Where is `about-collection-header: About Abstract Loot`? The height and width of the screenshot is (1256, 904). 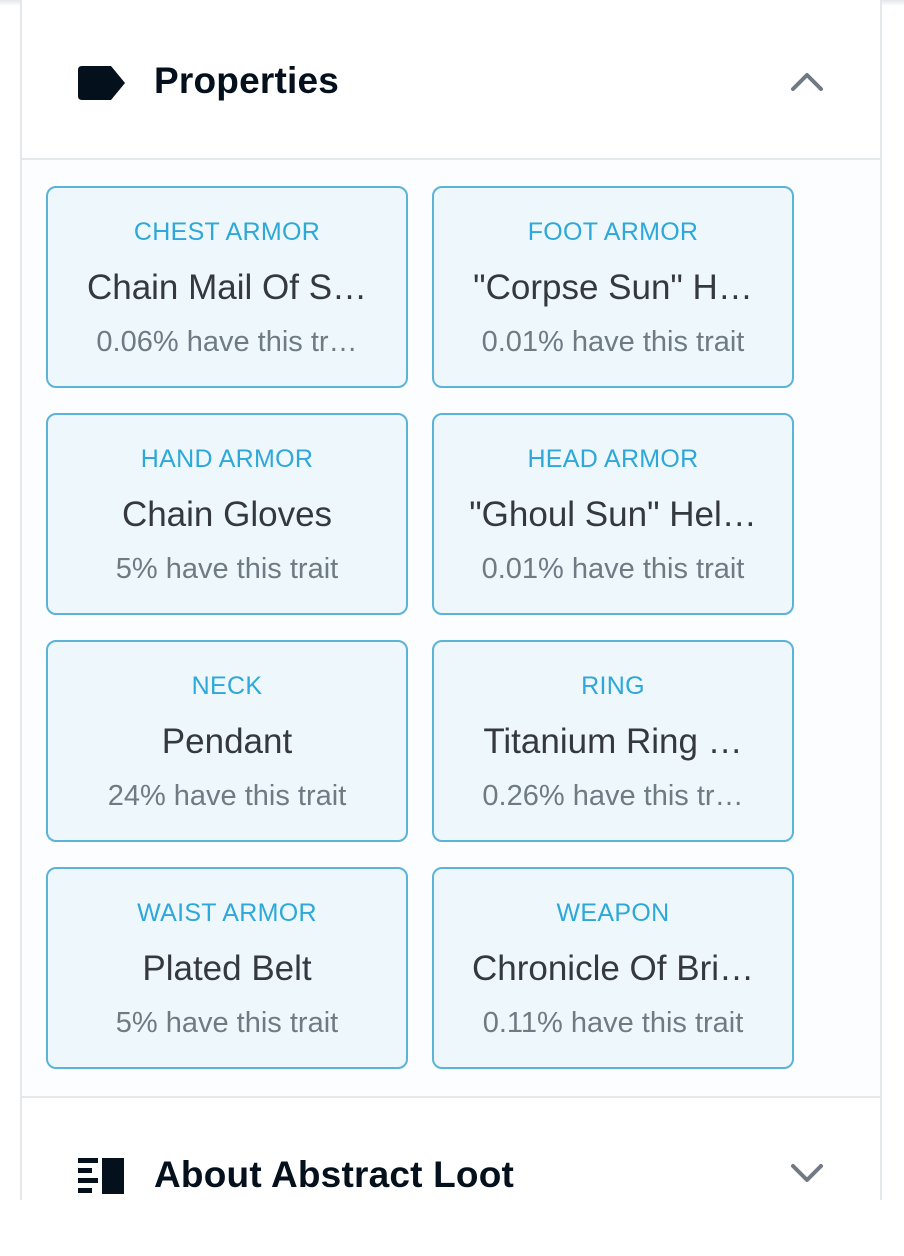
about-collection-header: About Abstract Loot is located at coordinates (451, 1176).